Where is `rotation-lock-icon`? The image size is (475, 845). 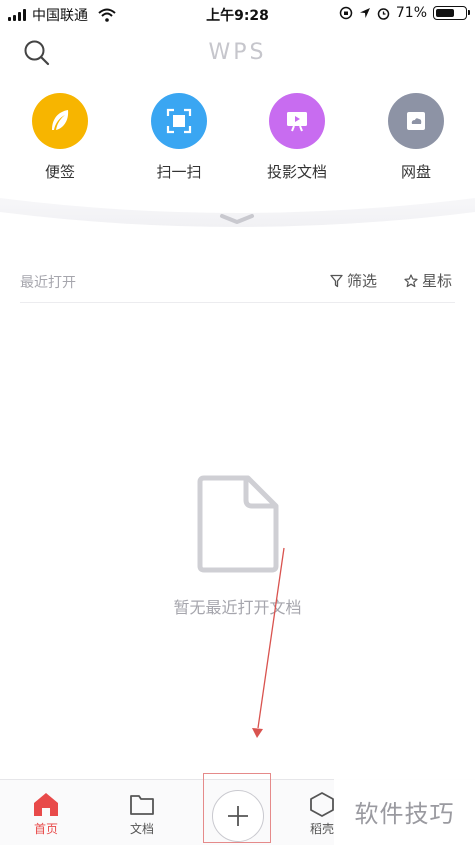
rotation-lock-icon is located at coordinates (346, 13).